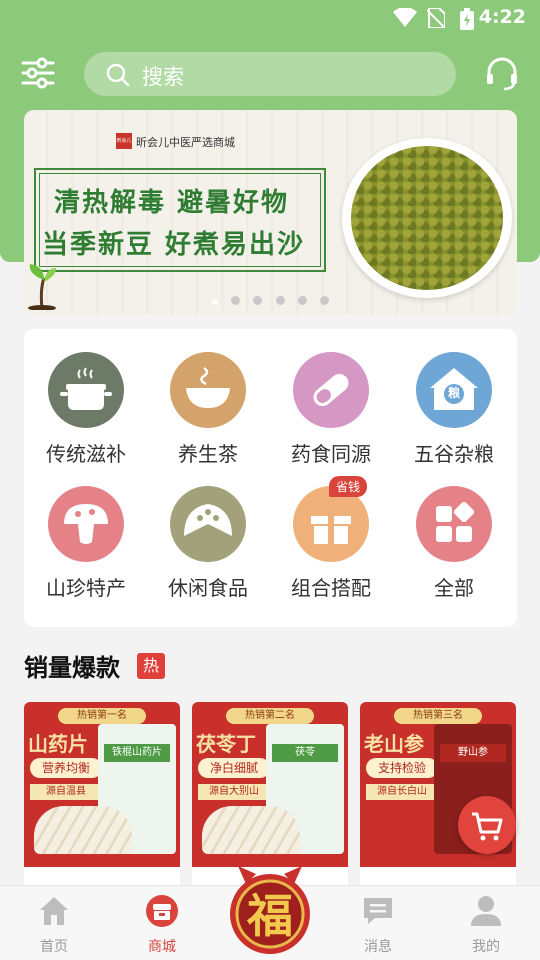 This screenshot has width=540, height=960. Describe the element at coordinates (66, 792) in the screenshot. I see `origin-tag: 源自温县` at that location.